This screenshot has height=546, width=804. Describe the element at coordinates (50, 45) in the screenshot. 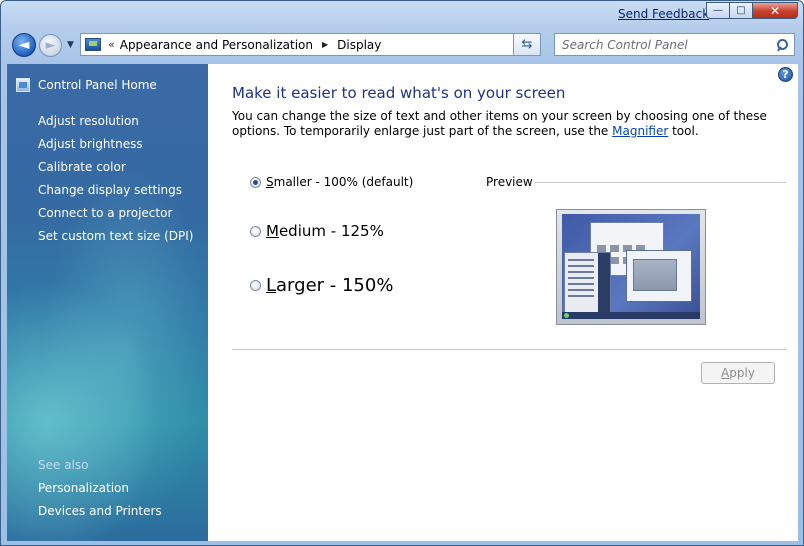

I see `forward-button: ►` at that location.